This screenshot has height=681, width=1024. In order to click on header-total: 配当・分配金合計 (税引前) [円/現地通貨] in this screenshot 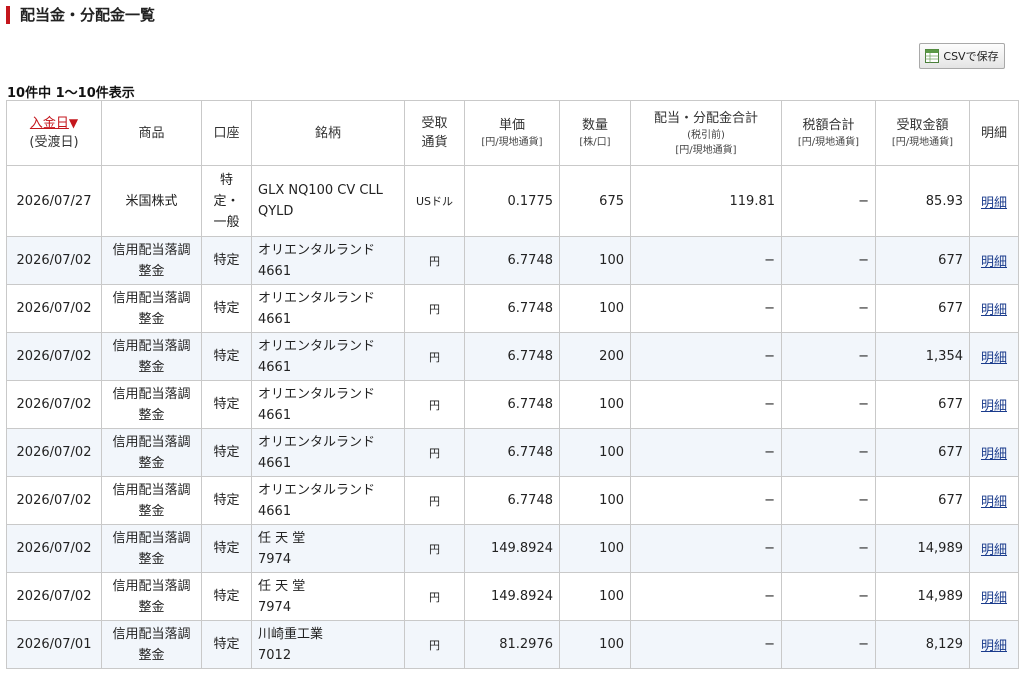, I will do `click(706, 133)`.